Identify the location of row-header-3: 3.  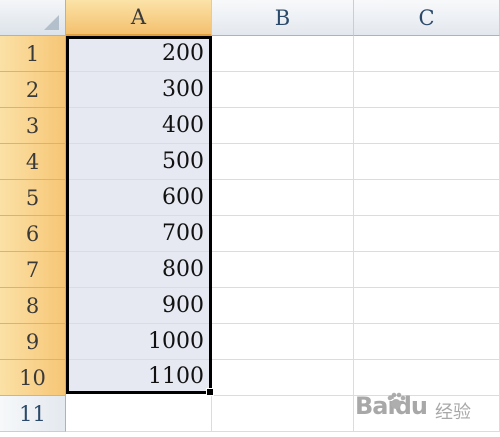
(33, 126).